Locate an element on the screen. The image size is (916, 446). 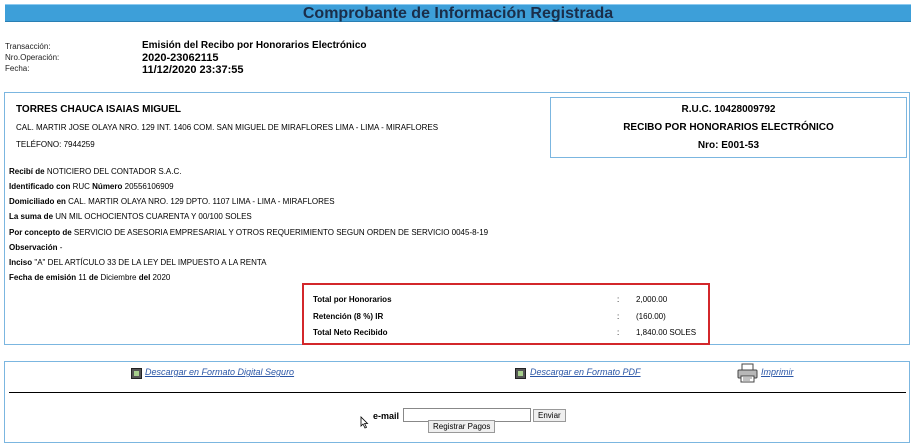
total-row: Retención (8 %) IR : (160.00) is located at coordinates (506, 317).